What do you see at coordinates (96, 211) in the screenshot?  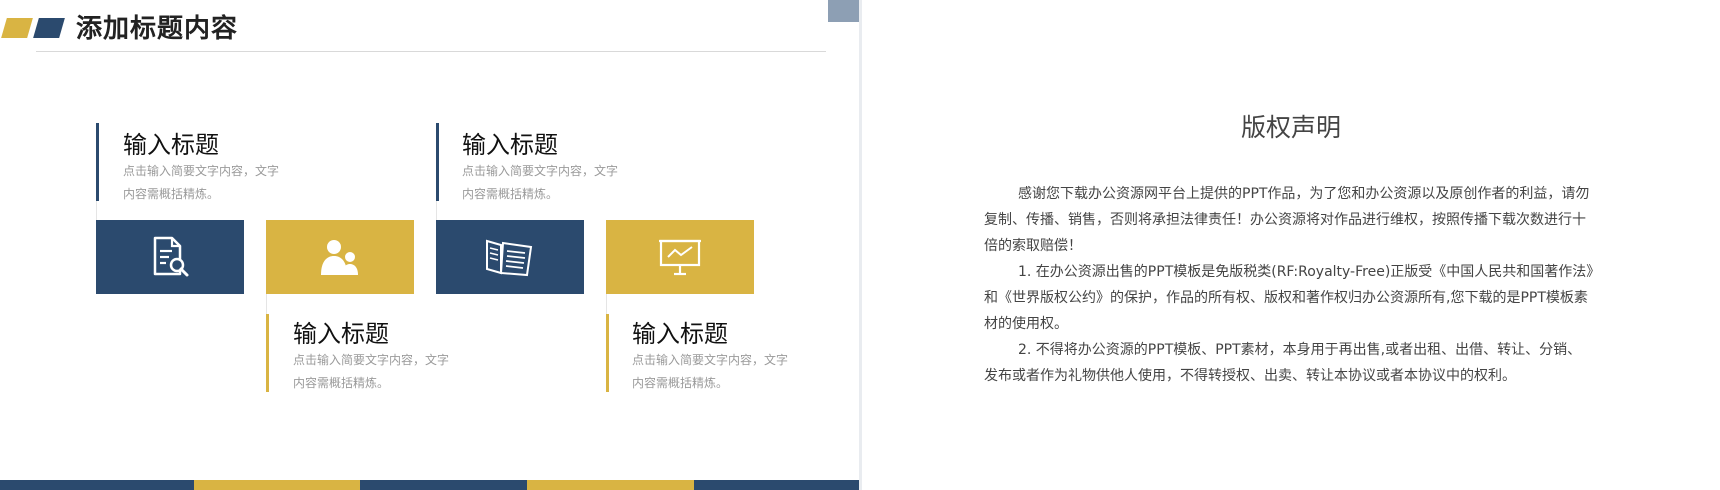 I see `item-1-connector` at bounding box center [96, 211].